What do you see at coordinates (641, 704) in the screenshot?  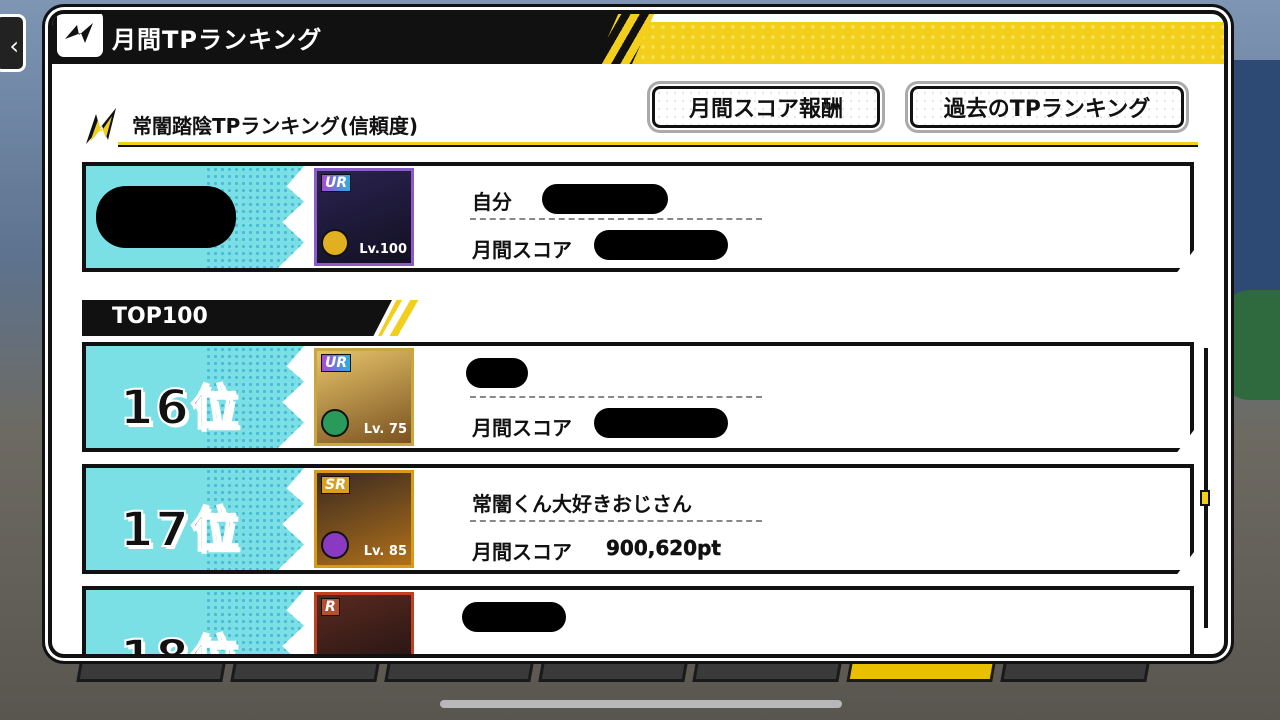 I see `home-indicator` at bounding box center [641, 704].